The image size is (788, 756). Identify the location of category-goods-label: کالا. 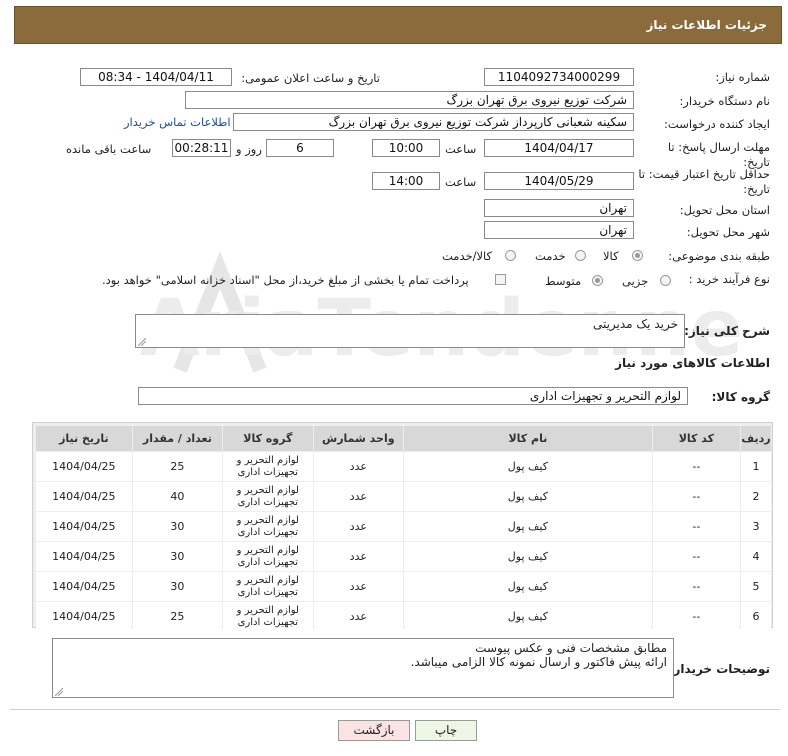
(611, 256).